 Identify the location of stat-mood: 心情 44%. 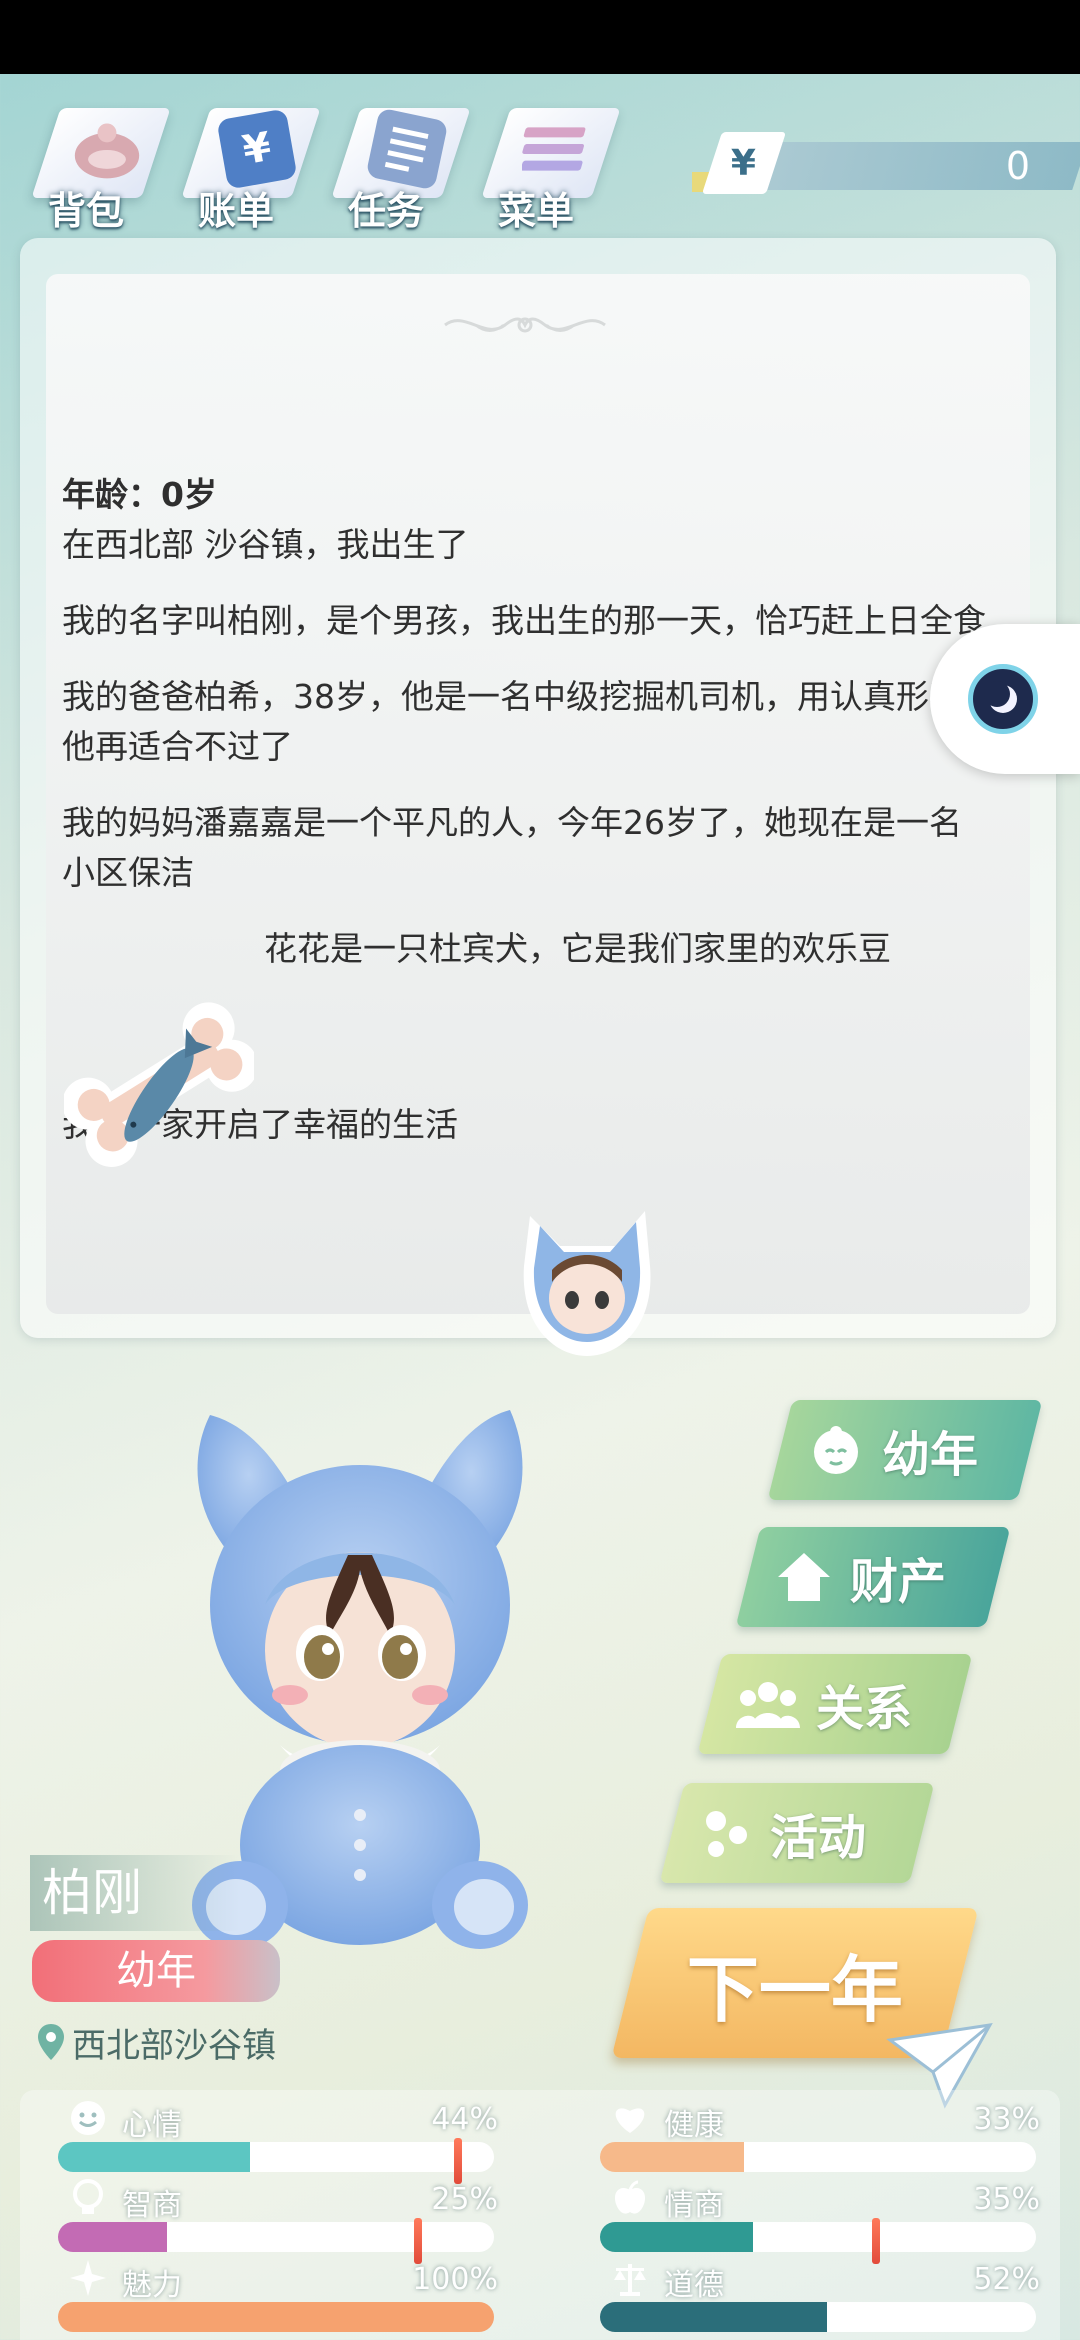
(278, 2141).